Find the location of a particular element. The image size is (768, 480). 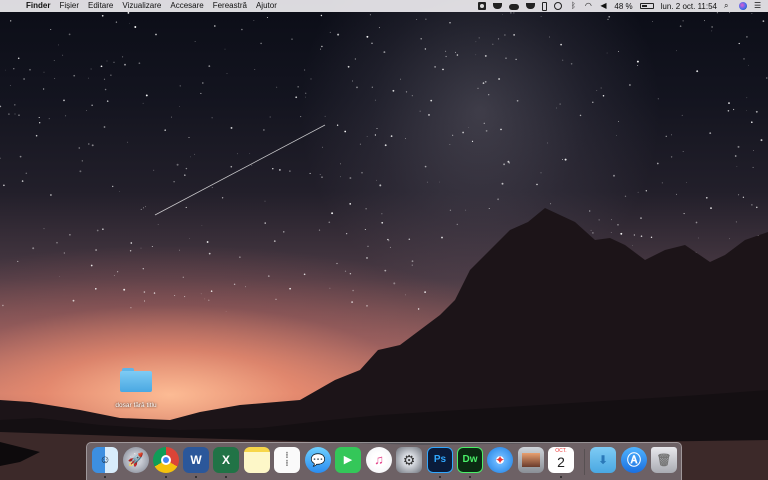

menu-file: Fișier is located at coordinates (69, 6).